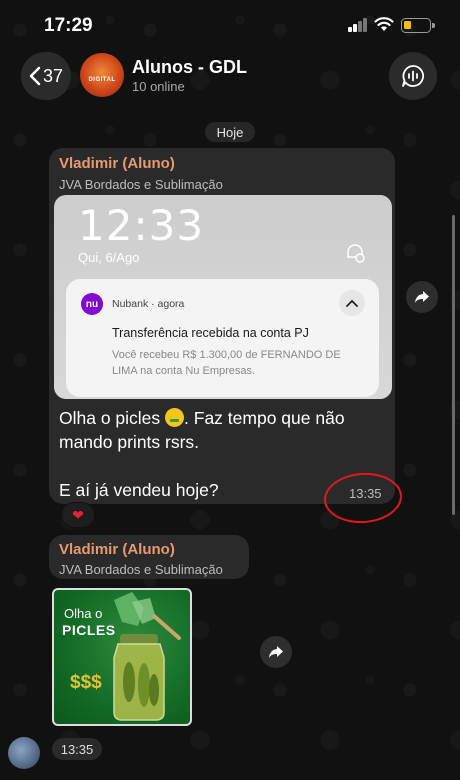 Image resolution: width=460 pixels, height=780 pixels. Describe the element at coordinates (141, 225) in the screenshot. I see `lockscreen-time: 12:33` at that location.